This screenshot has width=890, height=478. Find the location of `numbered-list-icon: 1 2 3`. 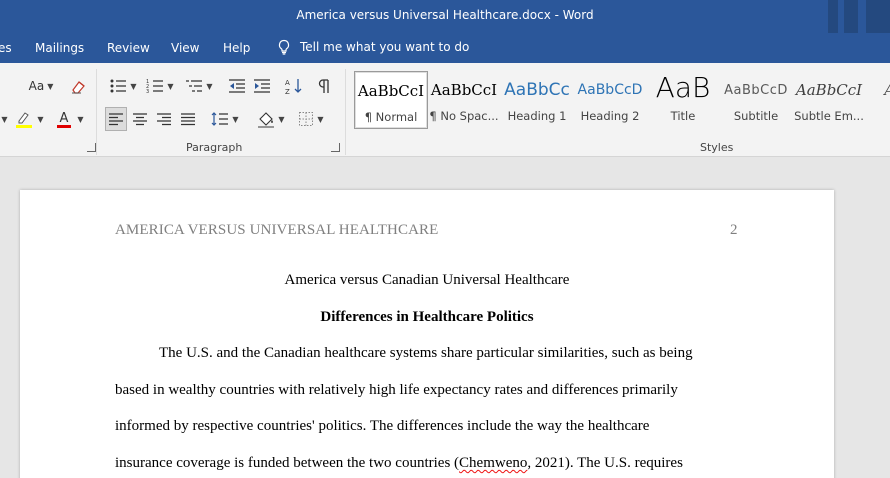

numbered-list-icon: 1 2 3 is located at coordinates (155, 86).